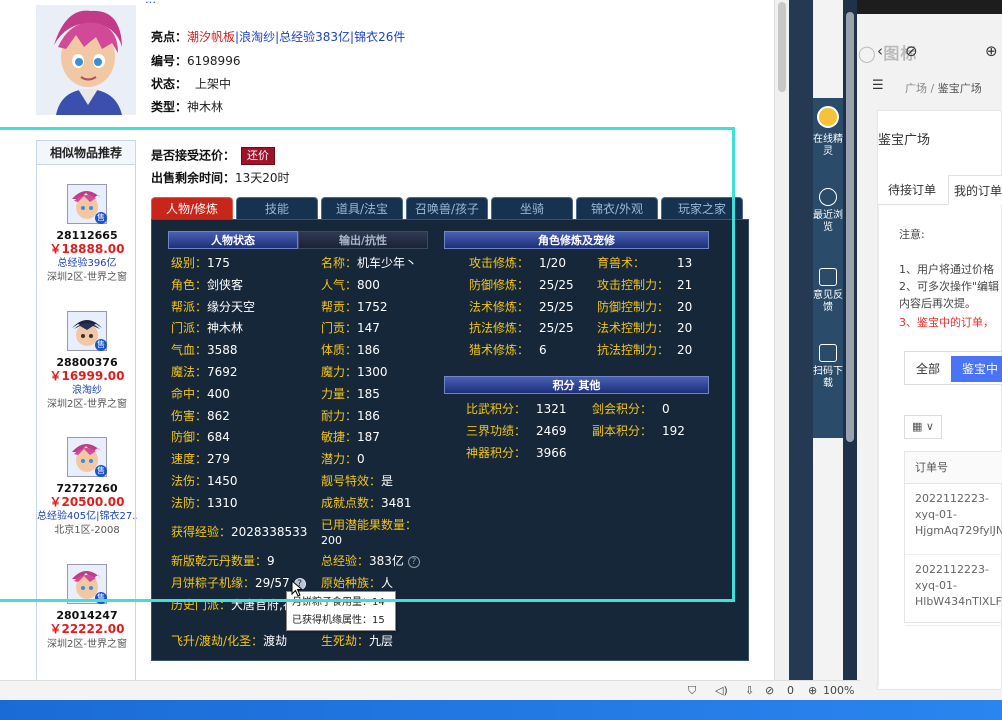  I want to click on stat-value: 187, so click(368, 437).